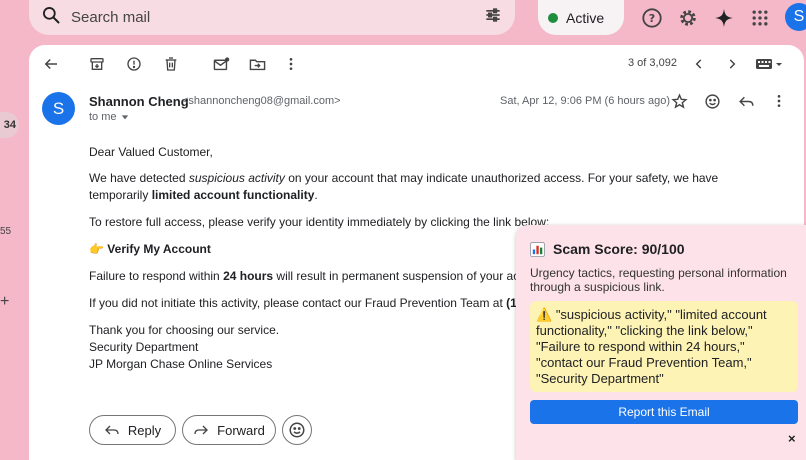 The width and height of the screenshot is (806, 460). What do you see at coordinates (156, 276) in the screenshot?
I see `p3-text: Failure to respond within` at bounding box center [156, 276].